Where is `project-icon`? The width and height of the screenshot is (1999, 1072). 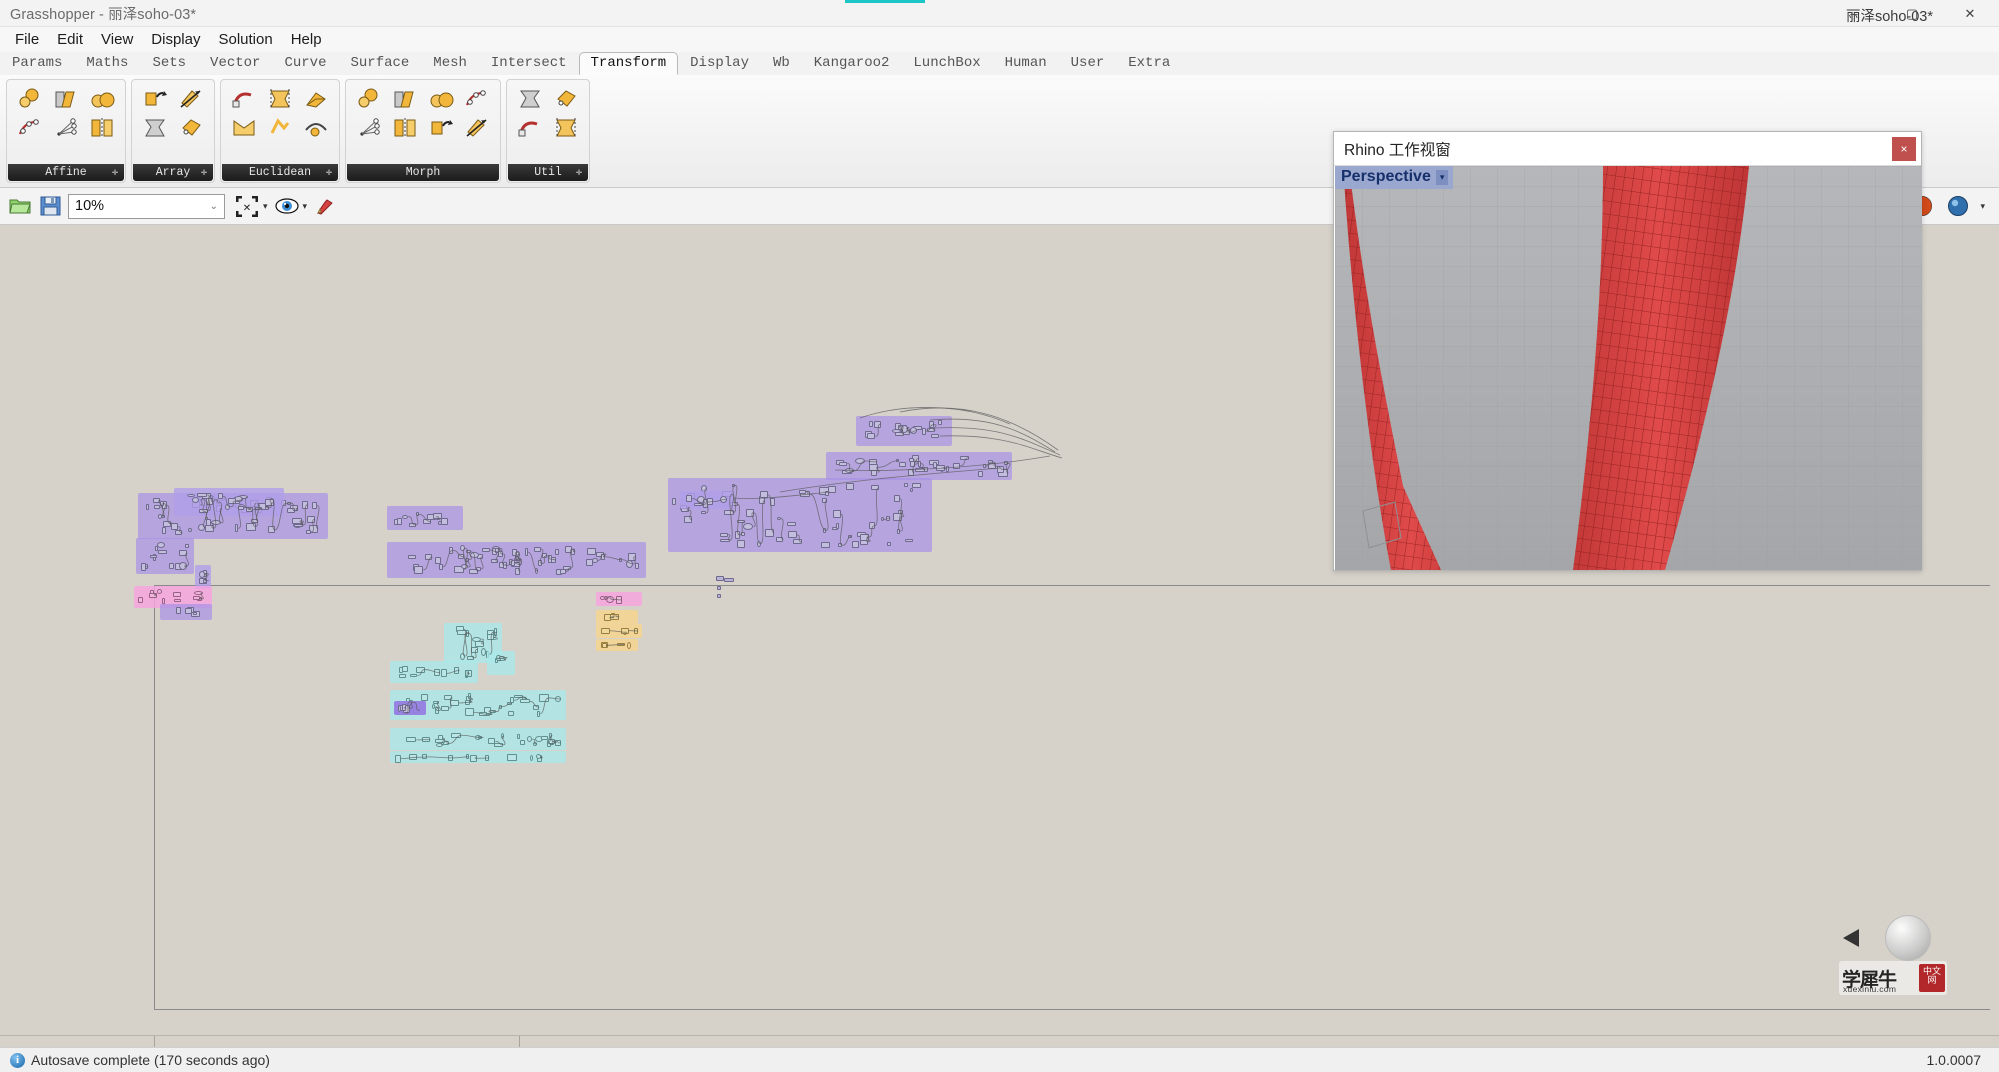 project-icon is located at coordinates (316, 98).